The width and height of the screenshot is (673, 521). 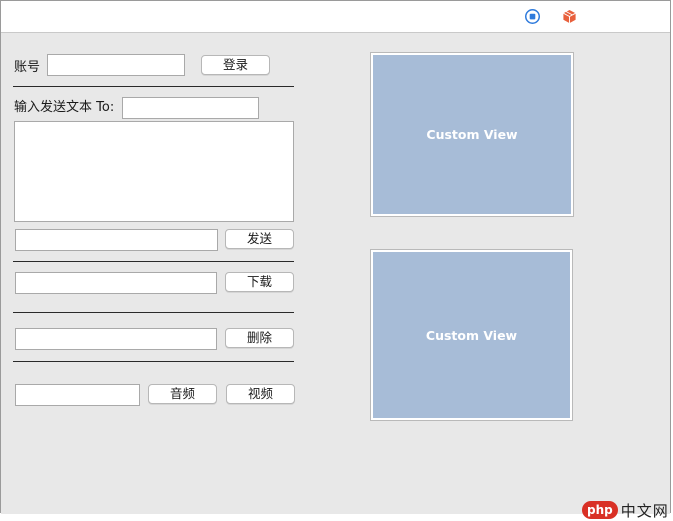 I want to click on login-button: 登录, so click(x=235, y=65).